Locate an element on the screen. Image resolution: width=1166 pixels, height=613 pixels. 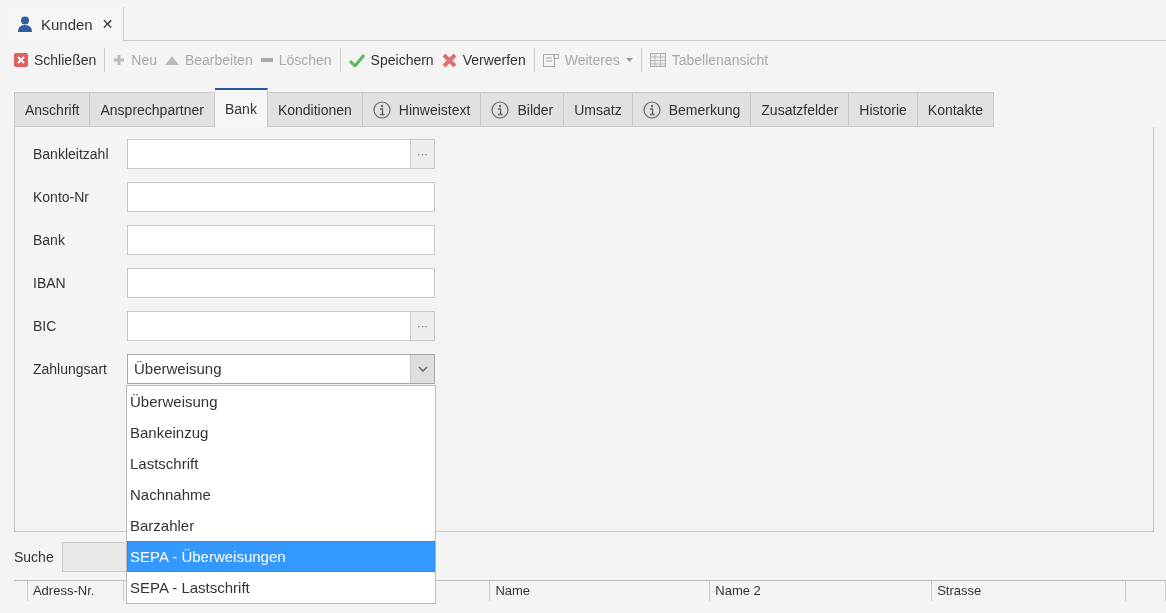
form-icon is located at coordinates (550, 60).